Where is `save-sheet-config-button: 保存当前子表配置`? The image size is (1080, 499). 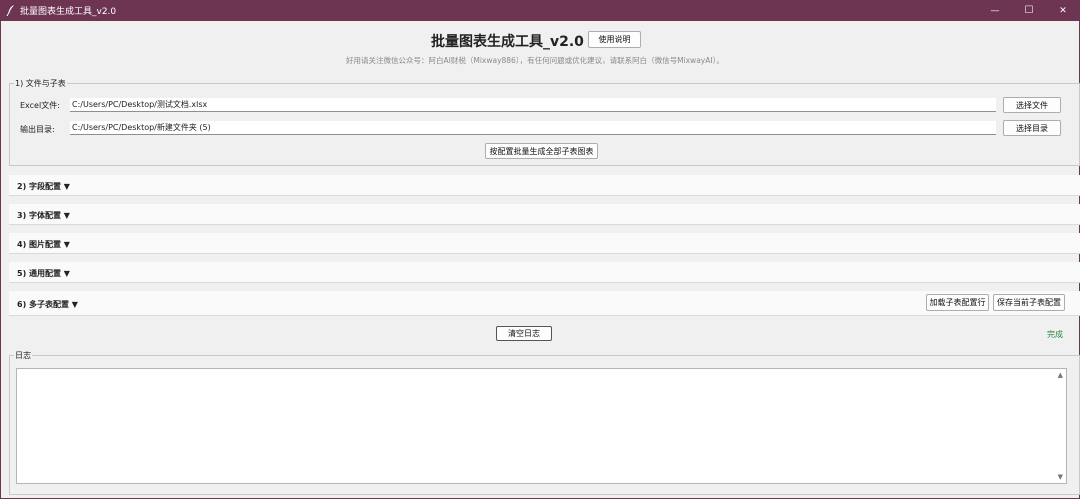
save-sheet-config-button: 保存当前子表配置 is located at coordinates (1029, 302).